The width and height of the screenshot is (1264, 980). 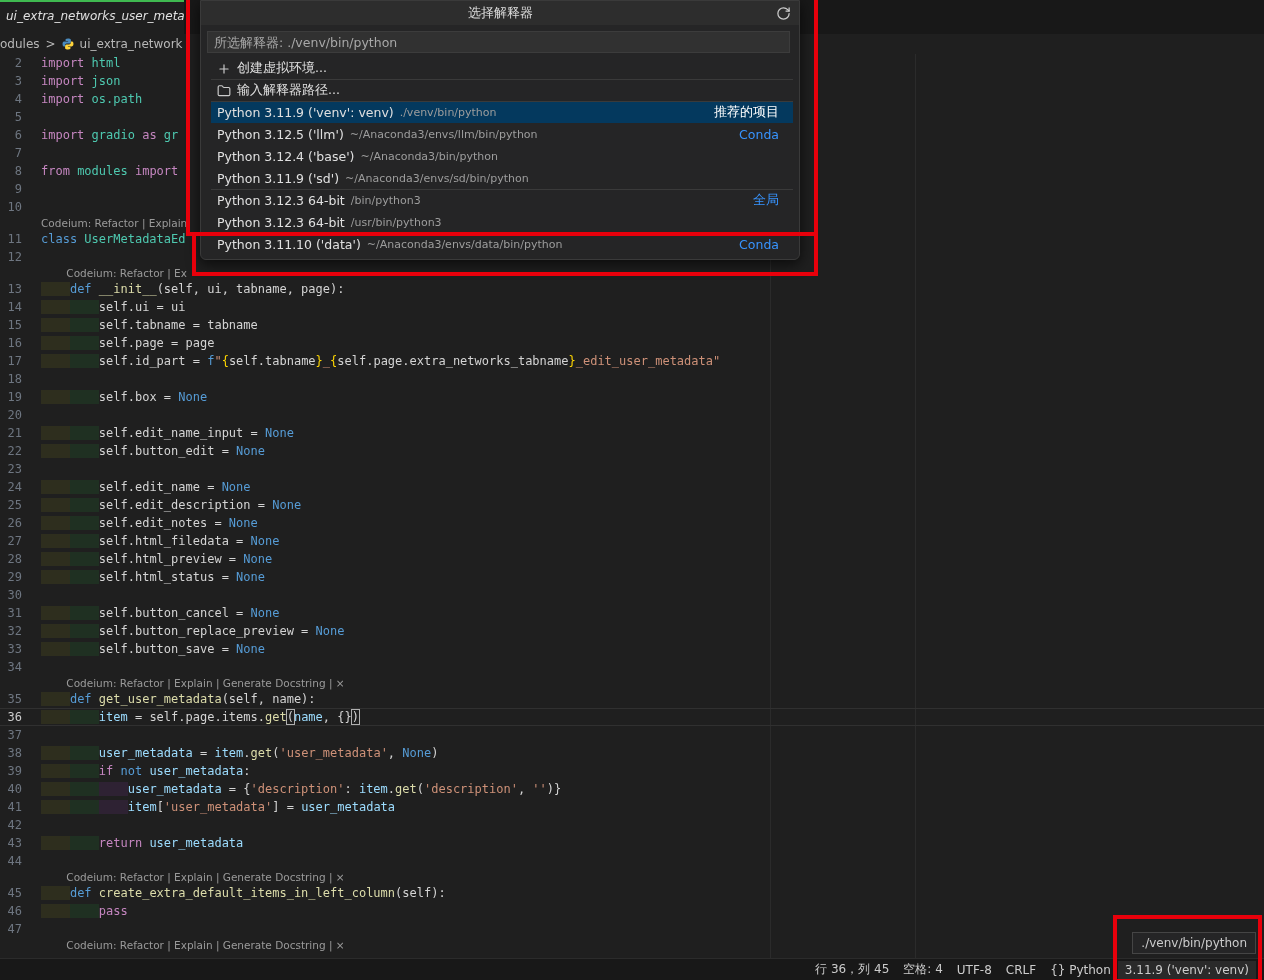 I want to click on line-number: 34, so click(x=14, y=667).